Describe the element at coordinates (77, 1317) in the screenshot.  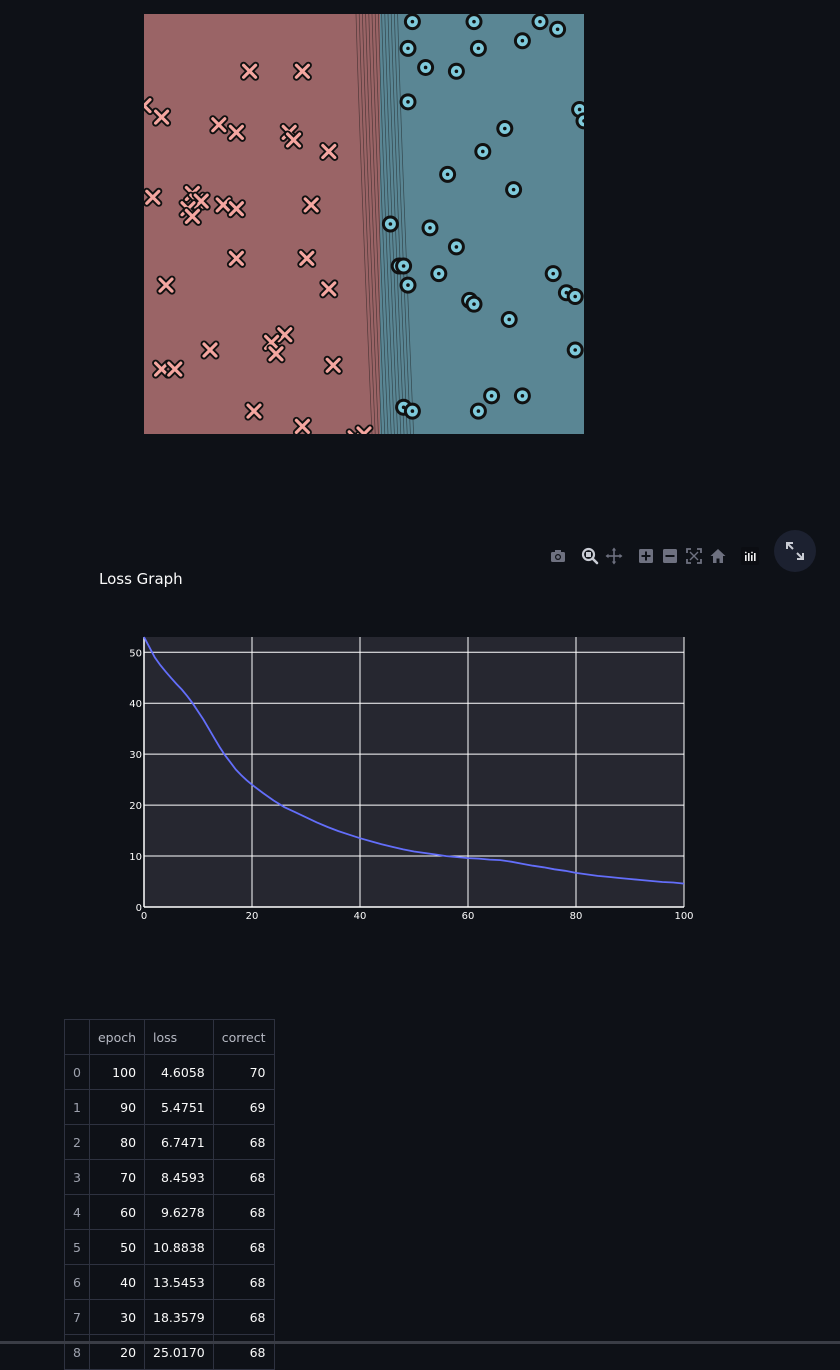
I see `row-index-cell: 7` at that location.